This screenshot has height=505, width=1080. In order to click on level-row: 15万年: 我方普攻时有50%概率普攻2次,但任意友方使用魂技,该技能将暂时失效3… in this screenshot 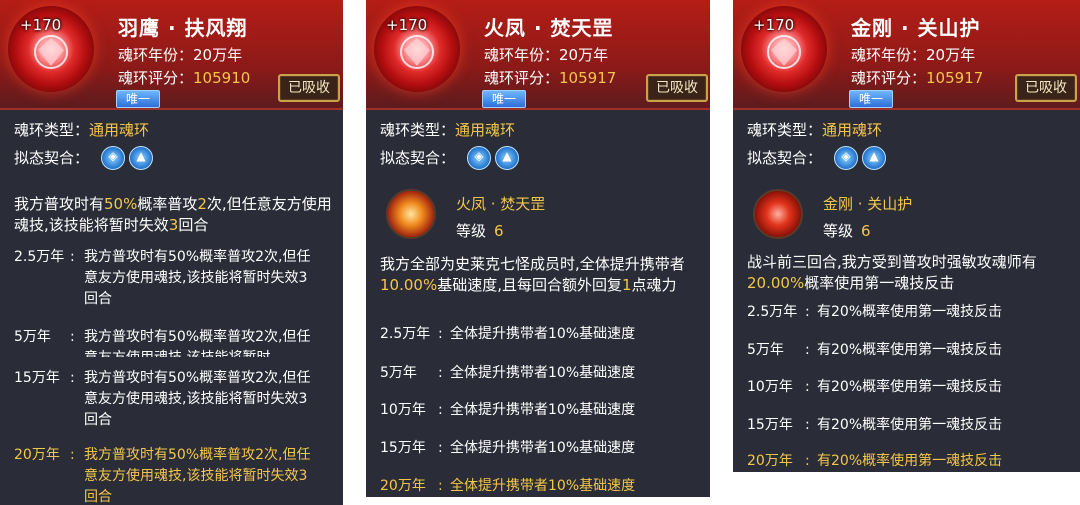, I will do `click(162, 399)`.